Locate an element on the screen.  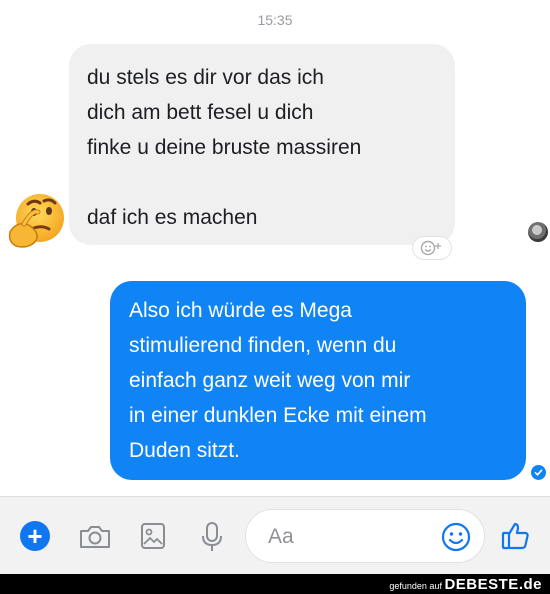
message-line: du stels es dir vor das ich is located at coordinates (205, 77).